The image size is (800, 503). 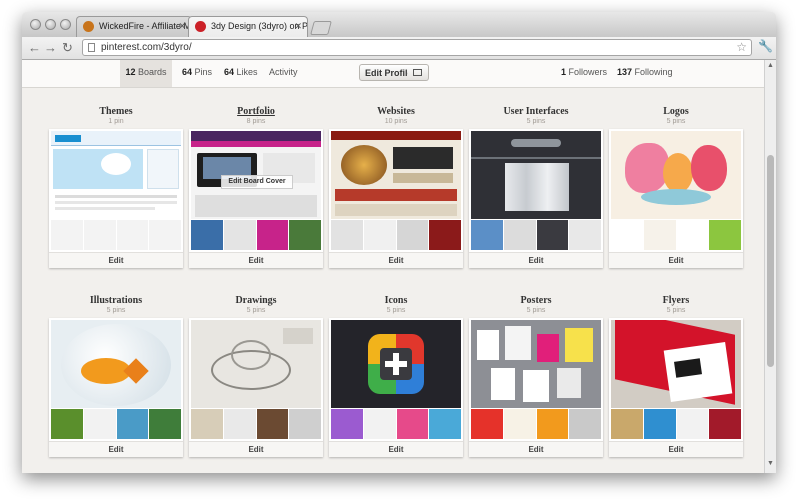 I want to click on scroll-down-arrow-icon: ▼, so click(x=770, y=463).